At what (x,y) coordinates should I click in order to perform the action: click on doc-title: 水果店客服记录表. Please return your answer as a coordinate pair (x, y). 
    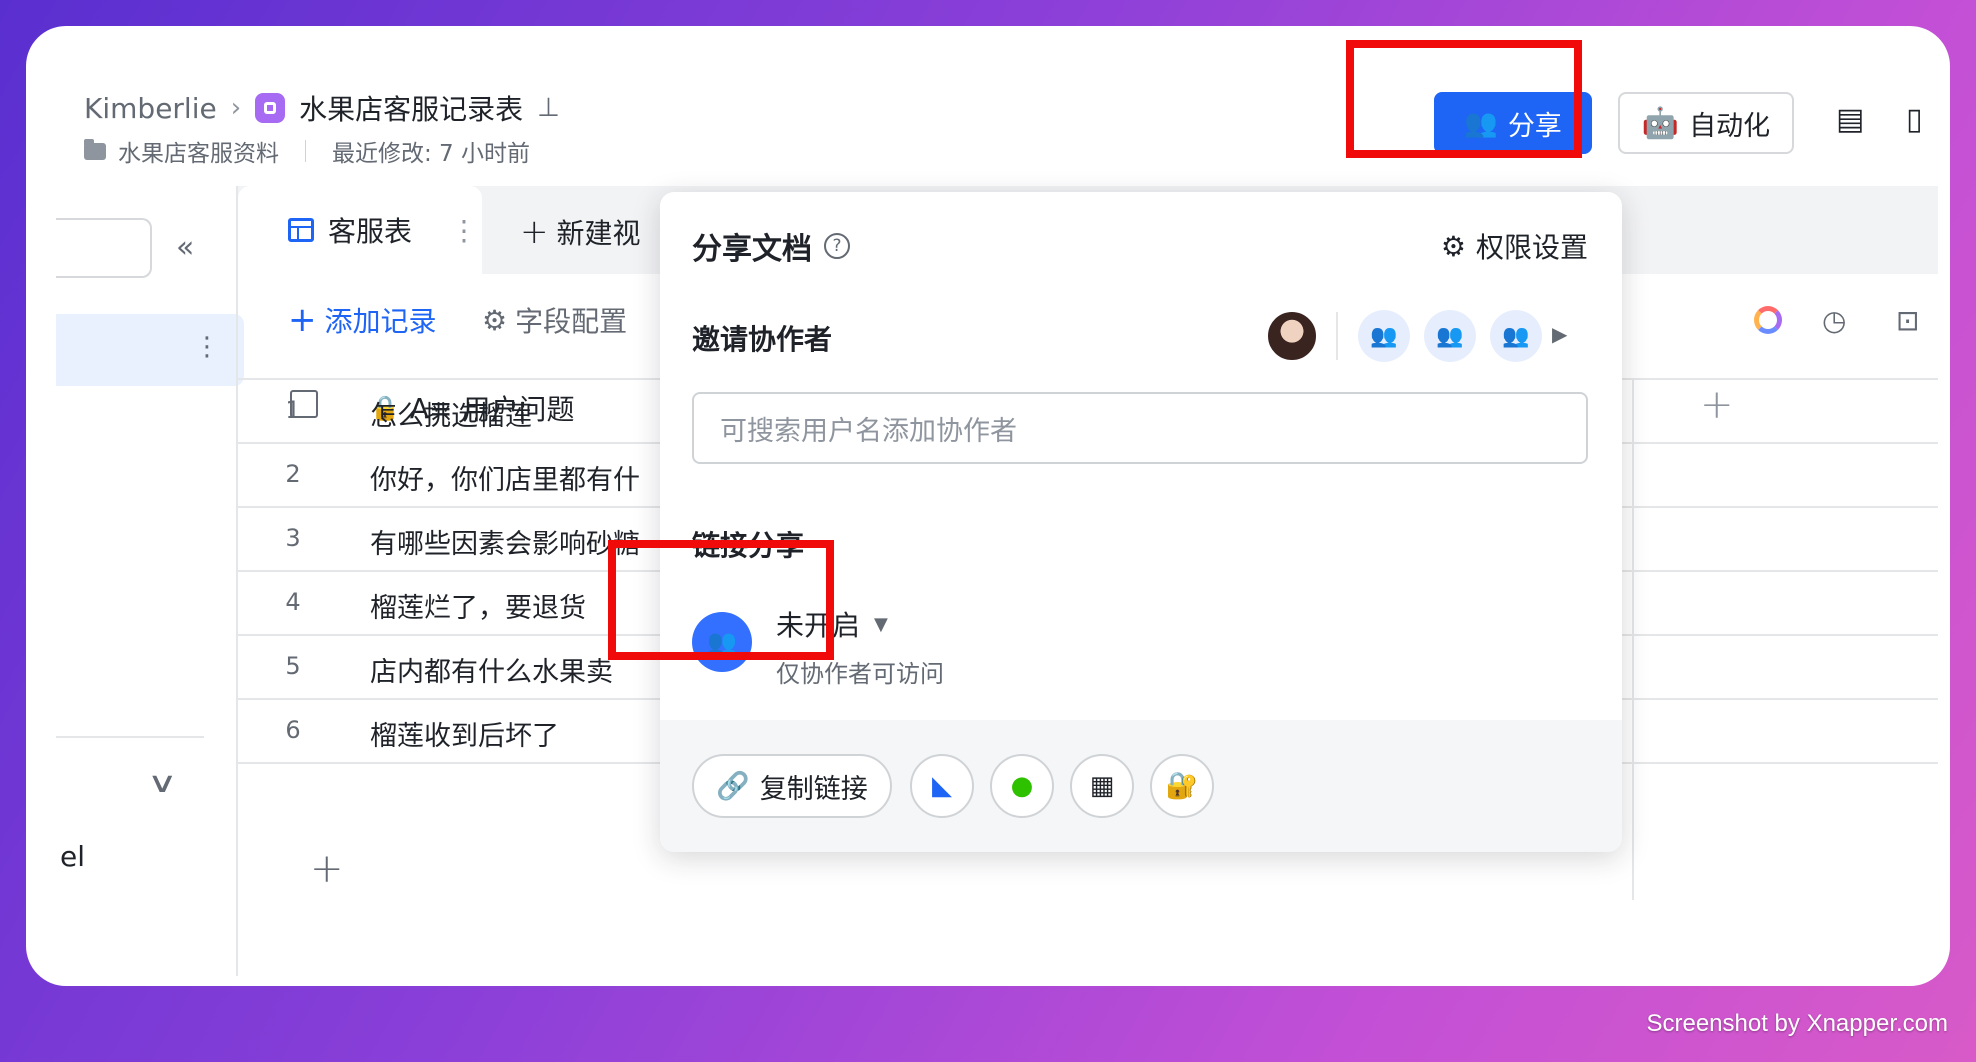
    Looking at the image, I should click on (411, 108).